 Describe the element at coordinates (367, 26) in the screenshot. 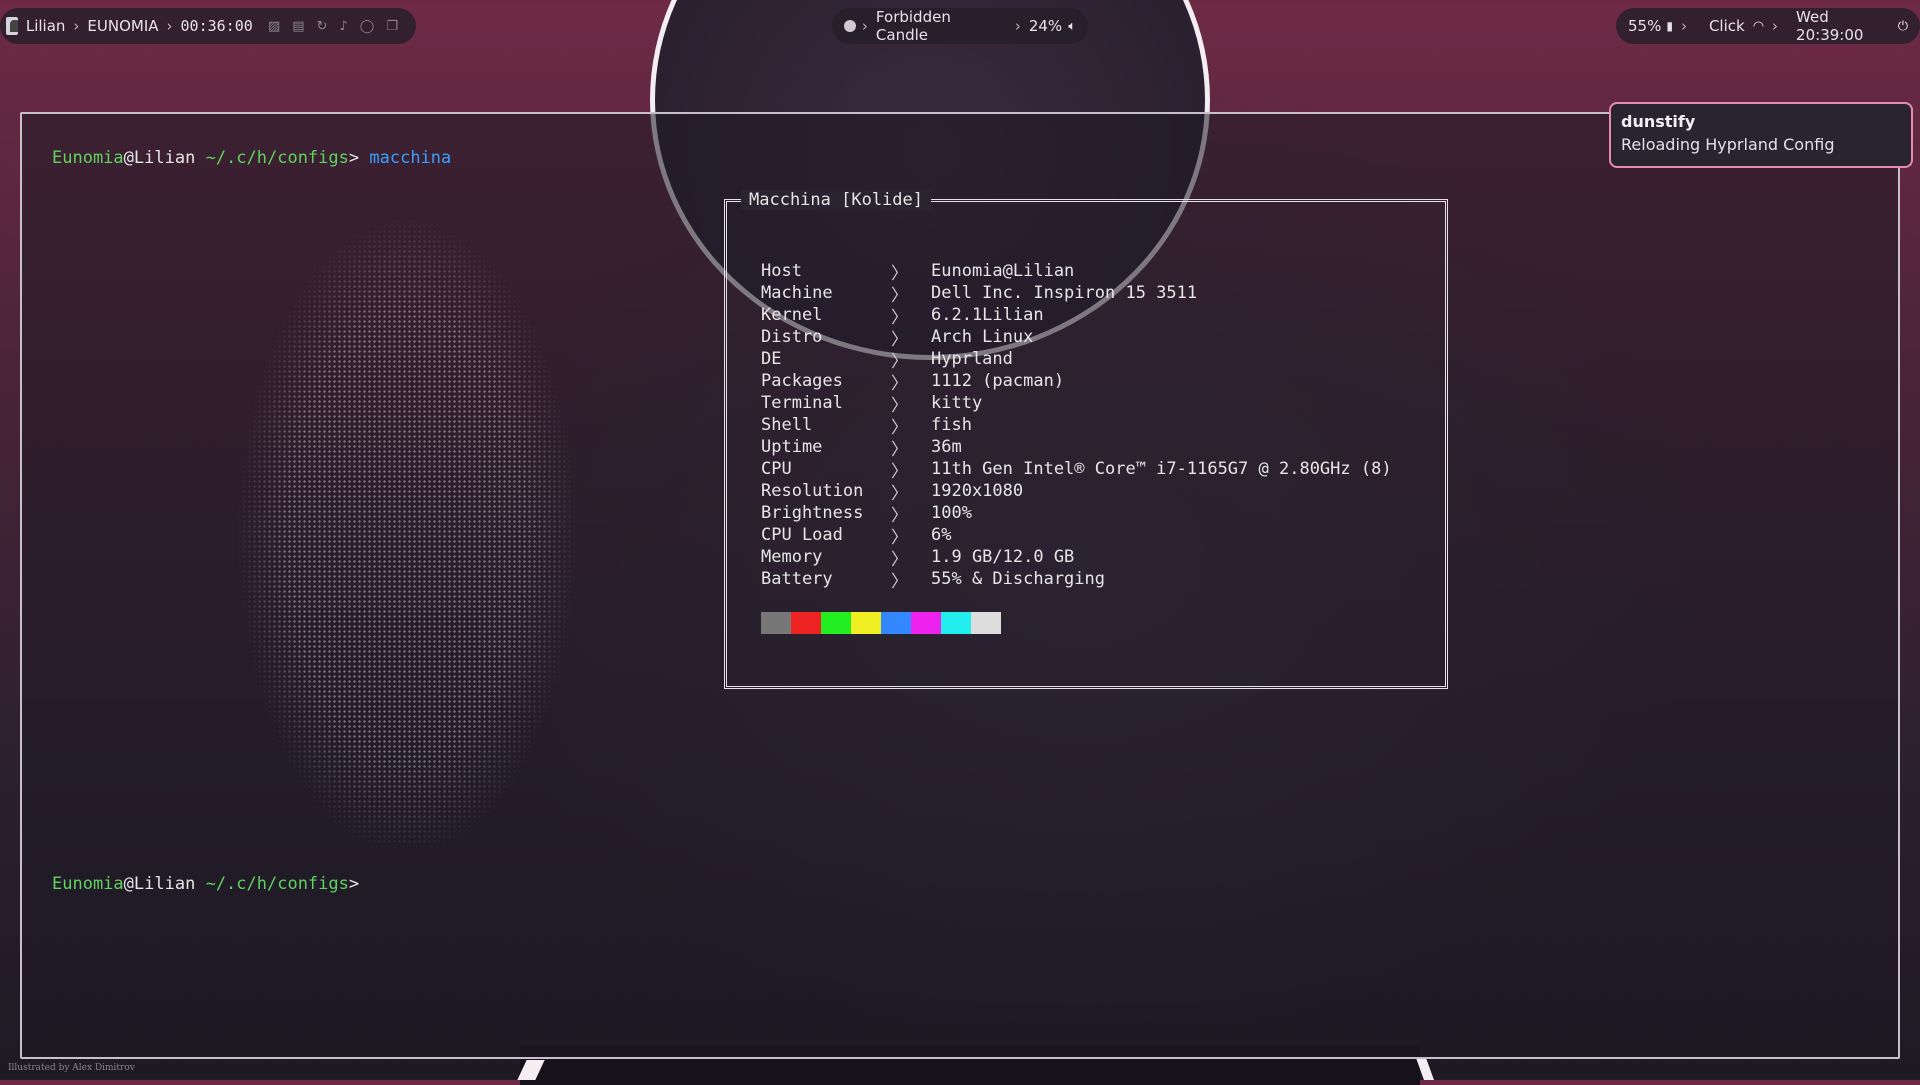

I see `chat-icon: ◯` at that location.